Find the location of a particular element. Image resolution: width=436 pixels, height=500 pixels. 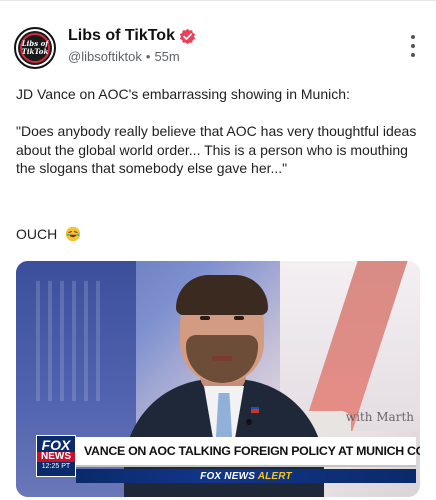

show-watermark: with Marth is located at coordinates (379, 417).